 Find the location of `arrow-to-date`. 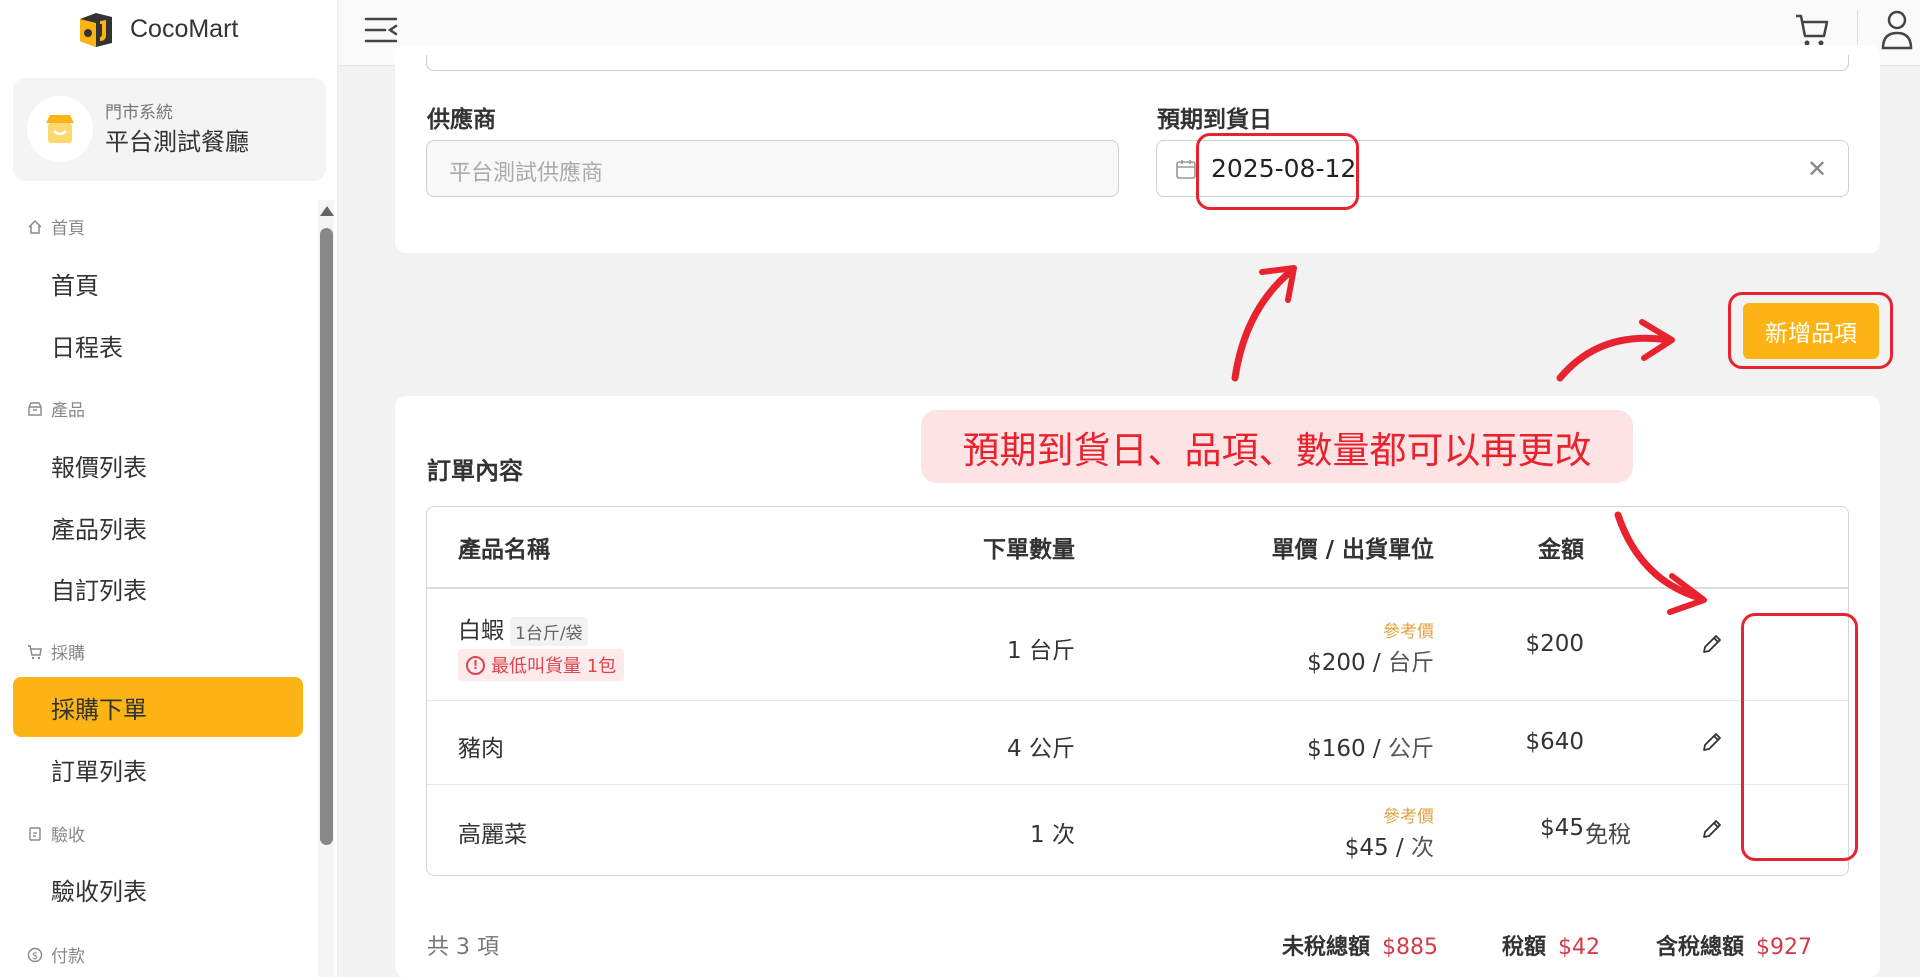

arrow-to-date is located at coordinates (1262, 325).